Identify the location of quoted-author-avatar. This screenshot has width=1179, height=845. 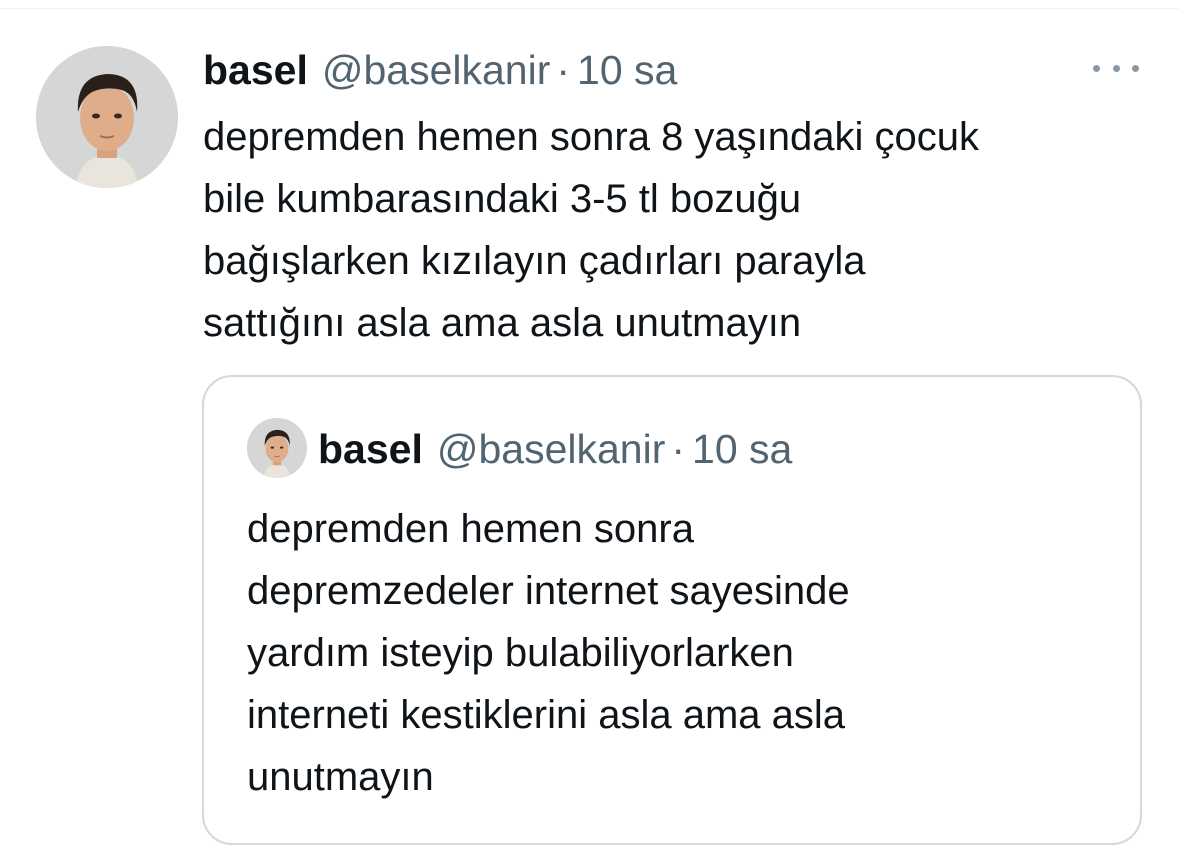
(277, 448).